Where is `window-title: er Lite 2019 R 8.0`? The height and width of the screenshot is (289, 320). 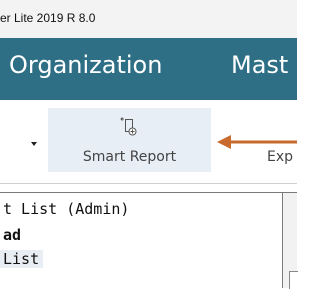 window-title: er Lite 2019 R 8.0 is located at coordinates (48, 18).